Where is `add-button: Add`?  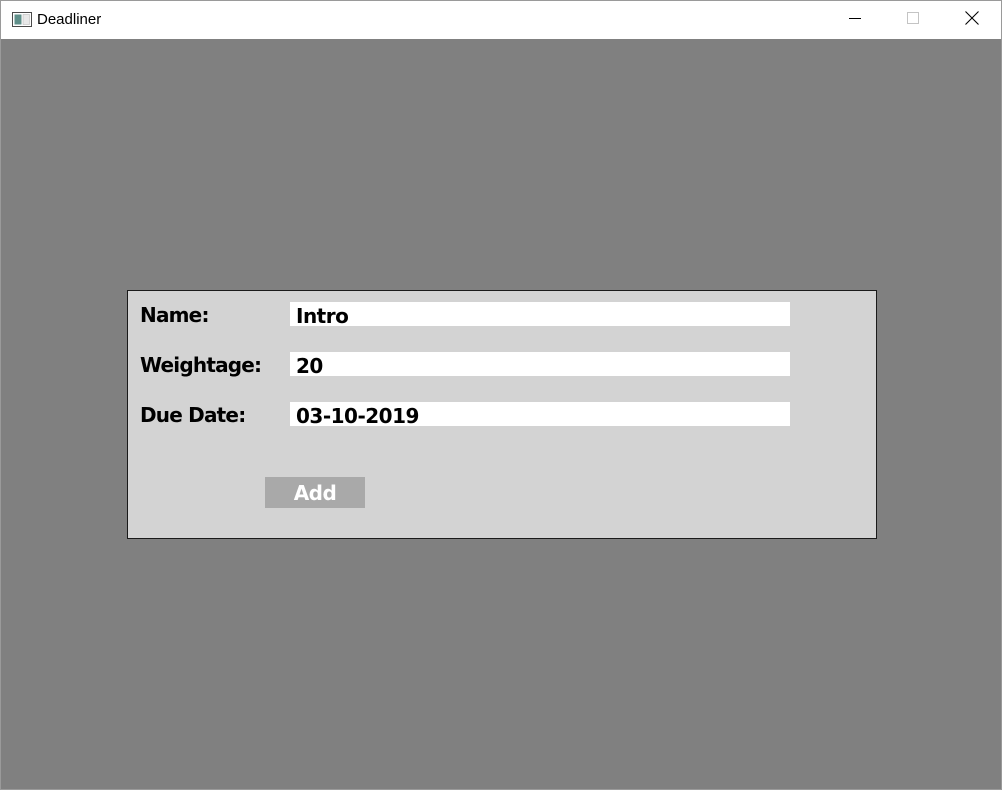 add-button: Add is located at coordinates (315, 492).